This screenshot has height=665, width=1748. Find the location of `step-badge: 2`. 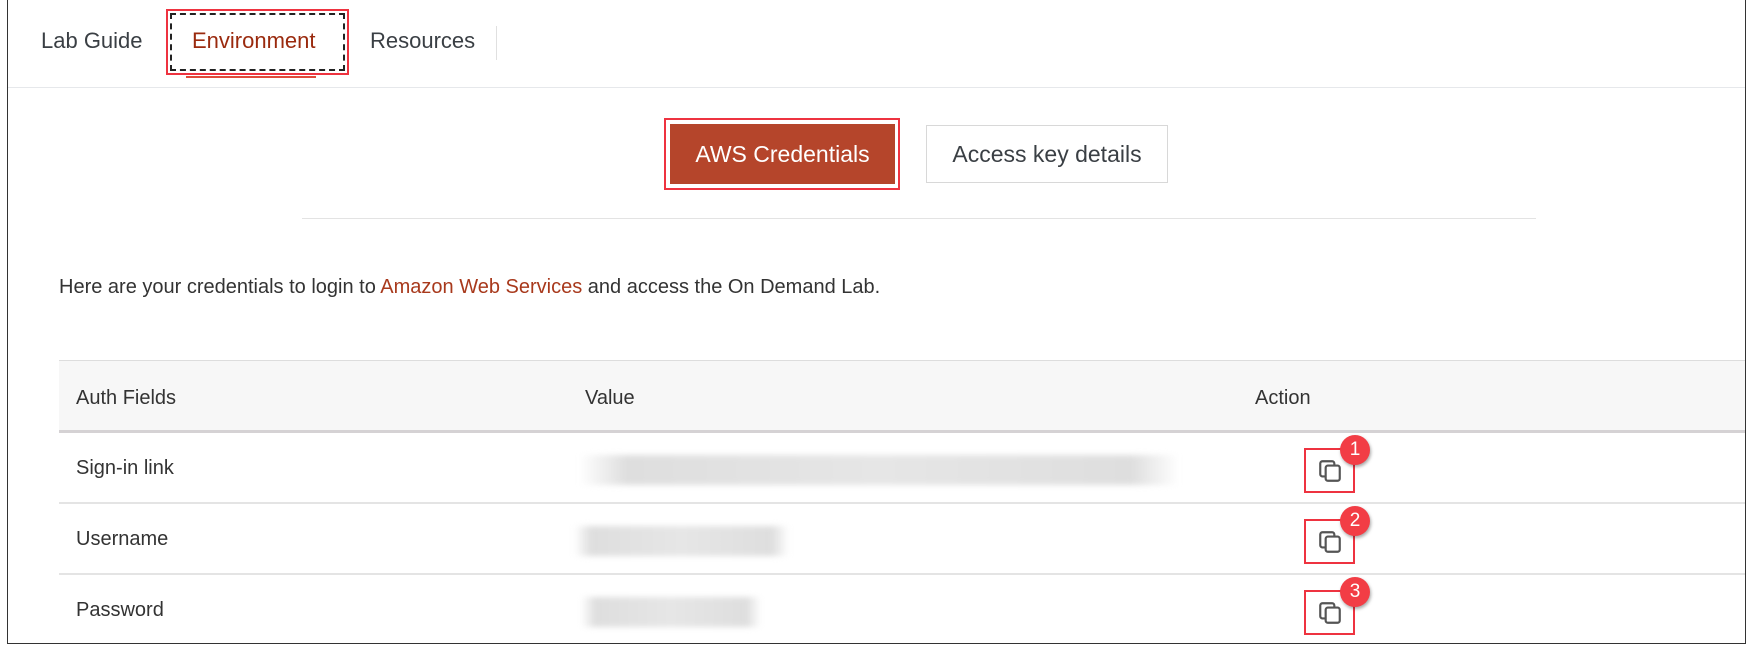

step-badge: 2 is located at coordinates (1355, 521).